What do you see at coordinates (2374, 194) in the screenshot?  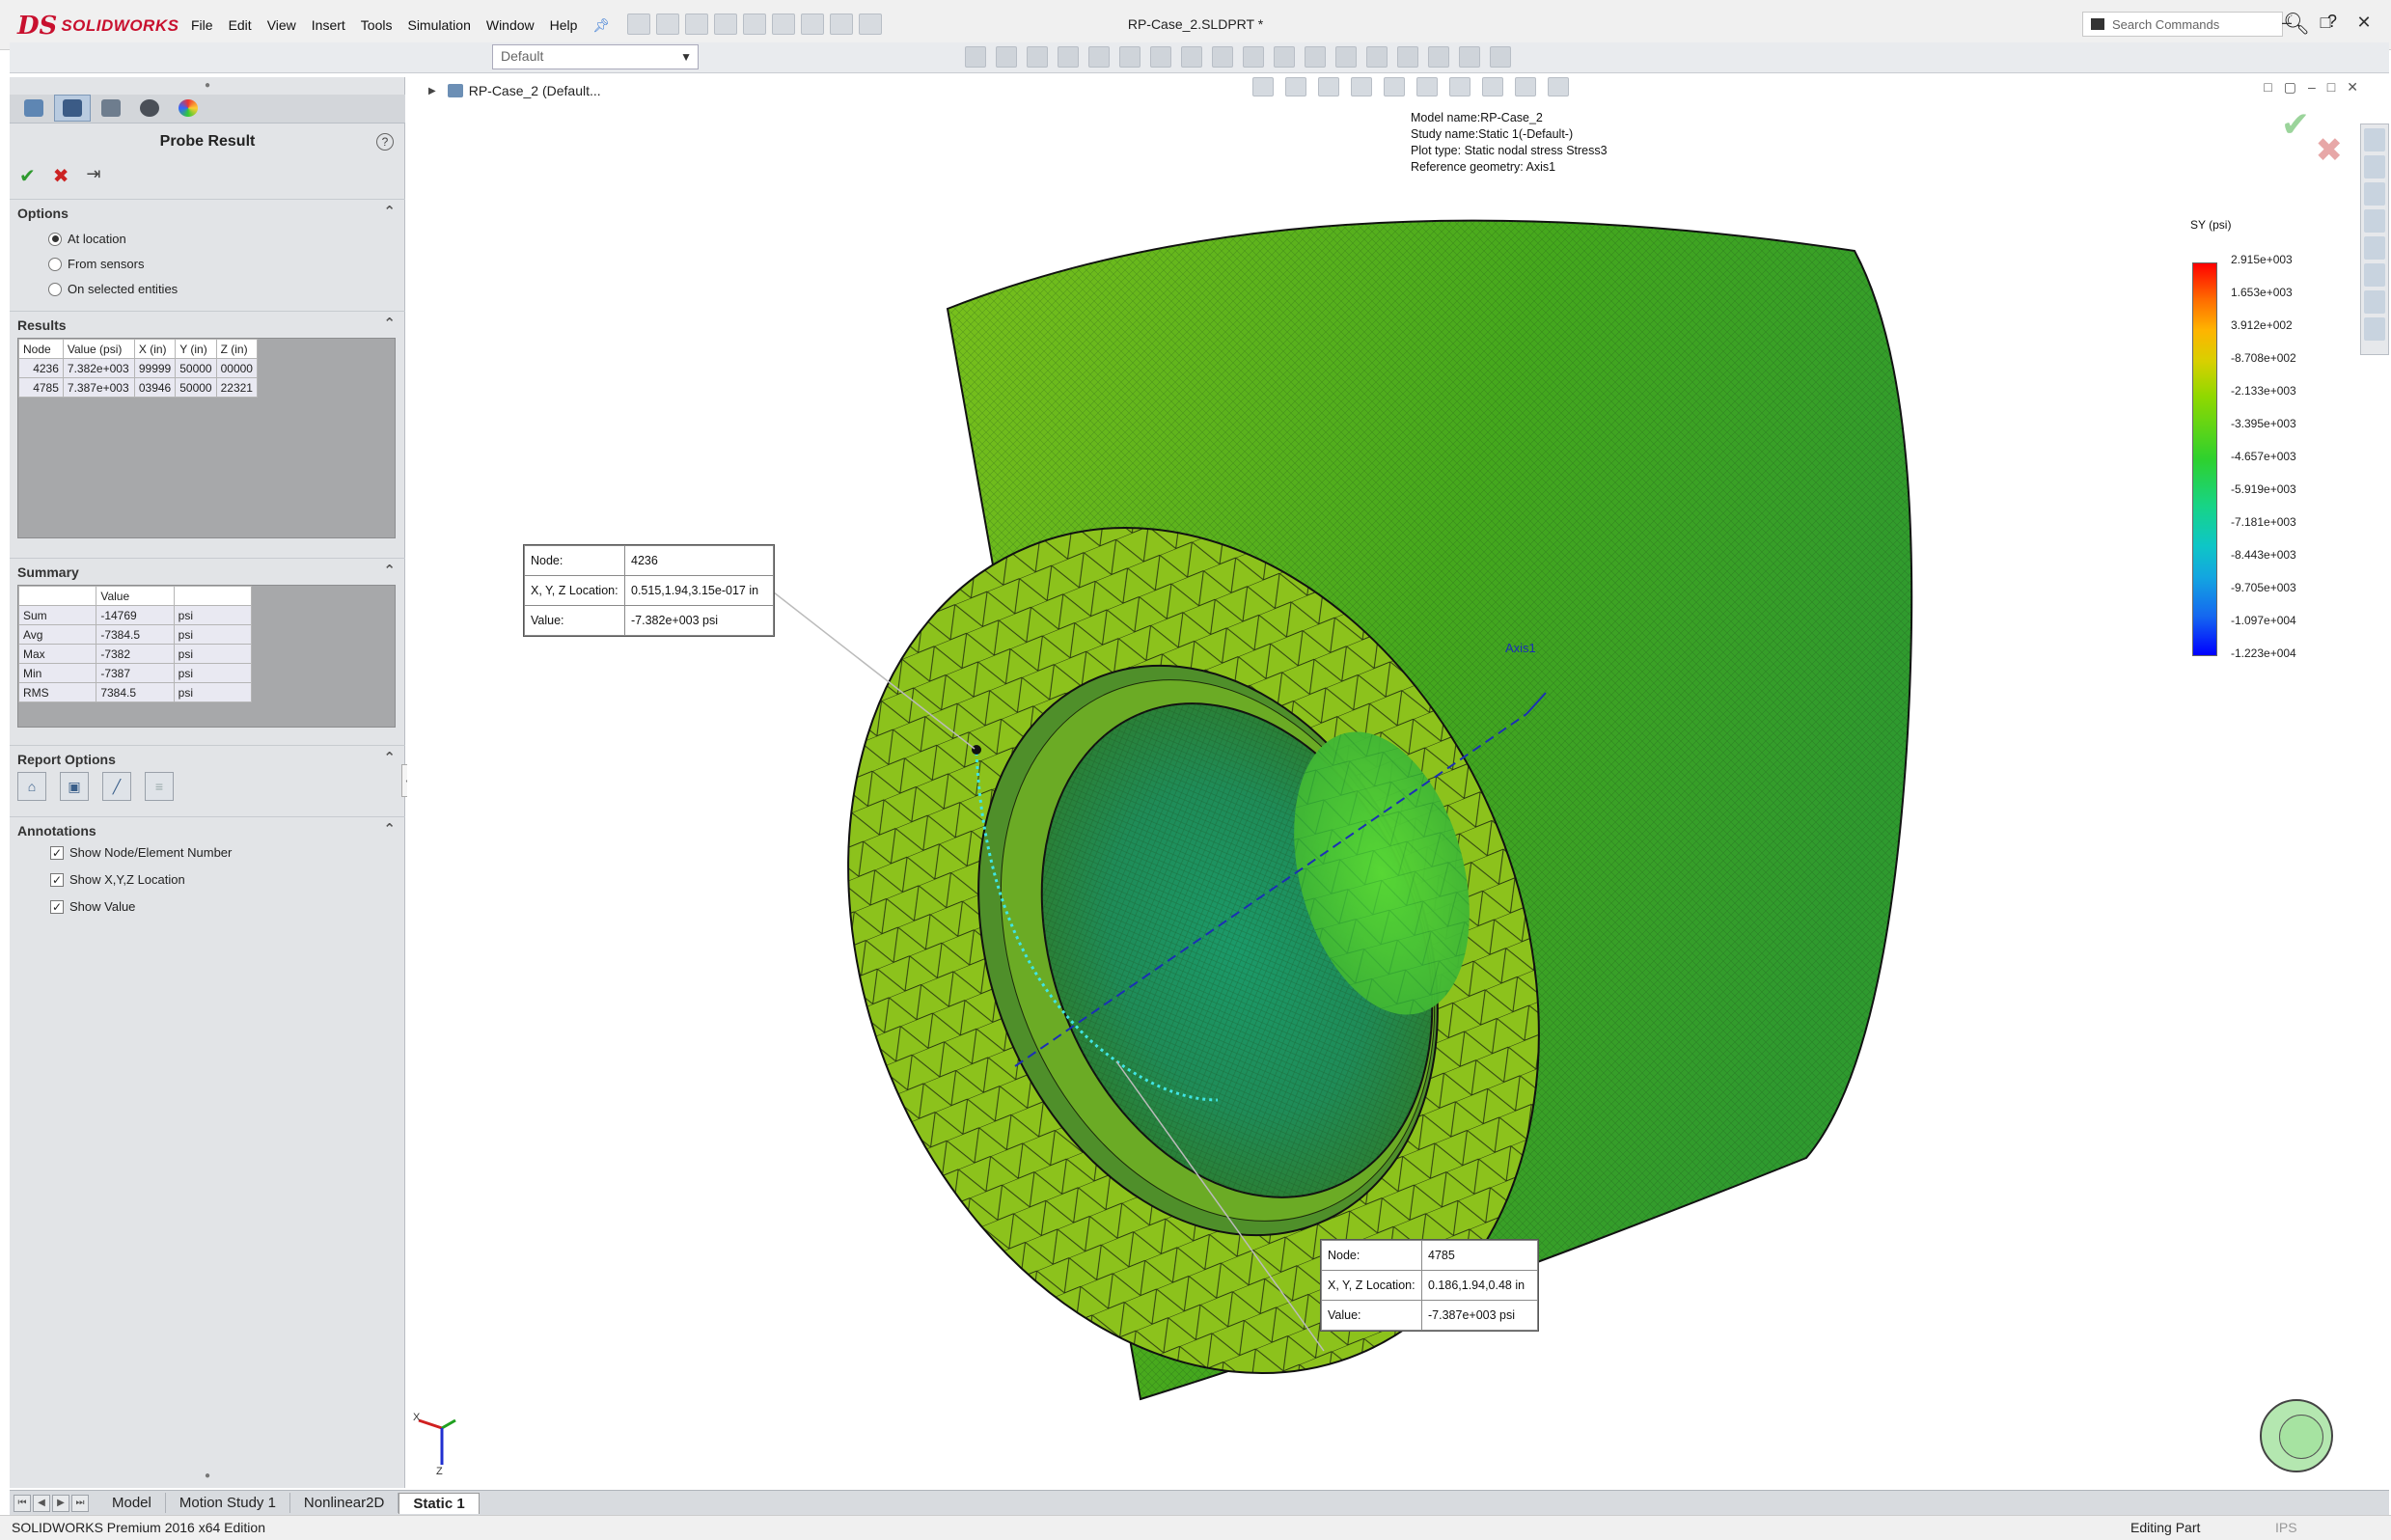 I see `file-explorer-icon` at bounding box center [2374, 194].